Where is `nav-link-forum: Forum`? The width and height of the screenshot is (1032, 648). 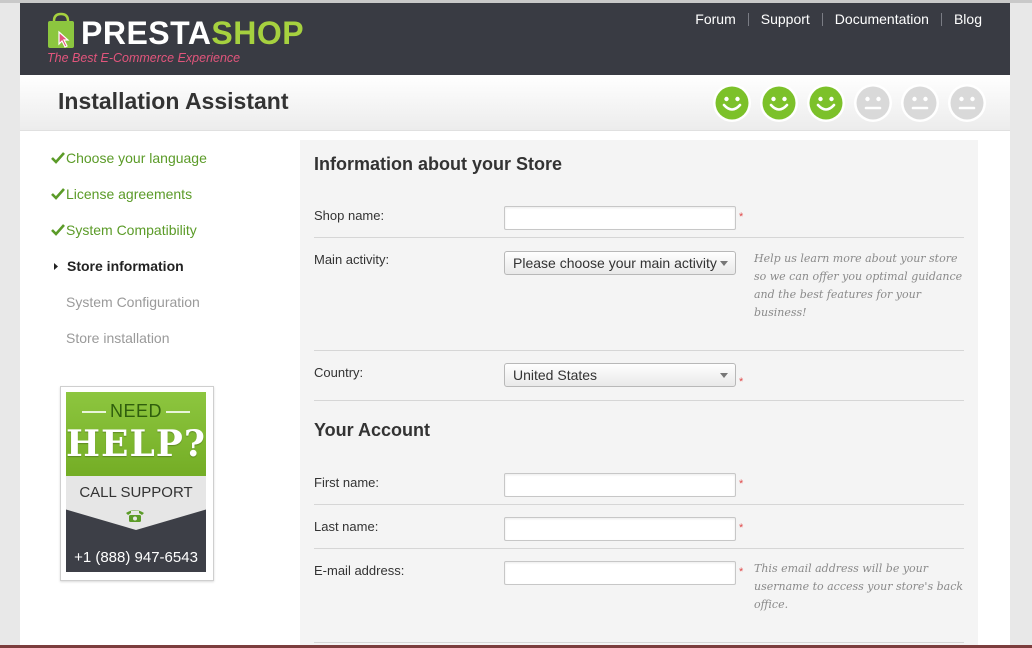 nav-link-forum: Forum is located at coordinates (715, 19).